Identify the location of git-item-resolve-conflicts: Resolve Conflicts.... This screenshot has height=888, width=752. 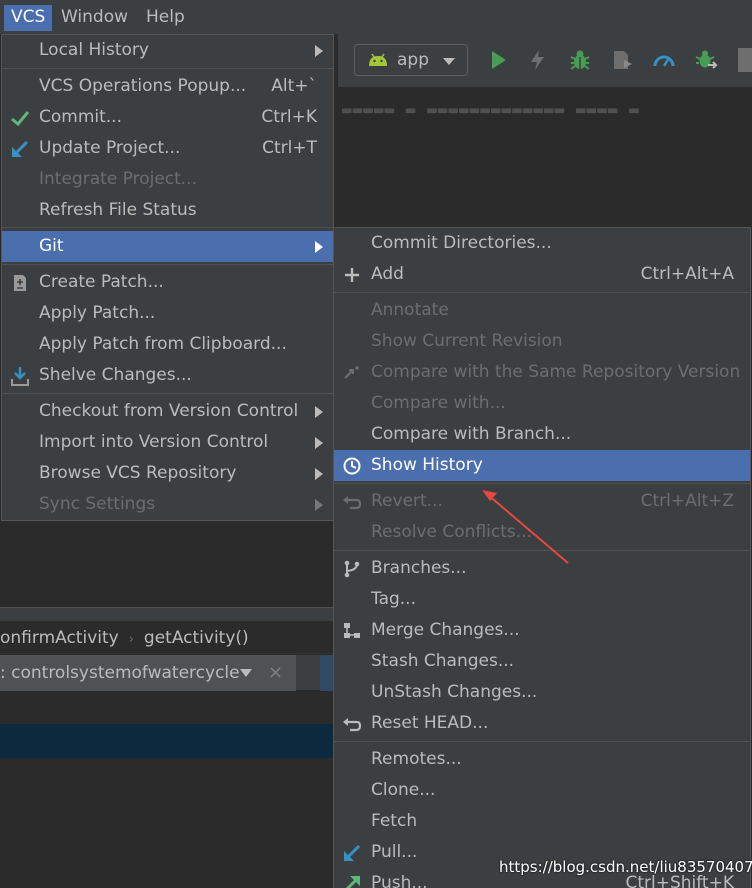
(451, 532).